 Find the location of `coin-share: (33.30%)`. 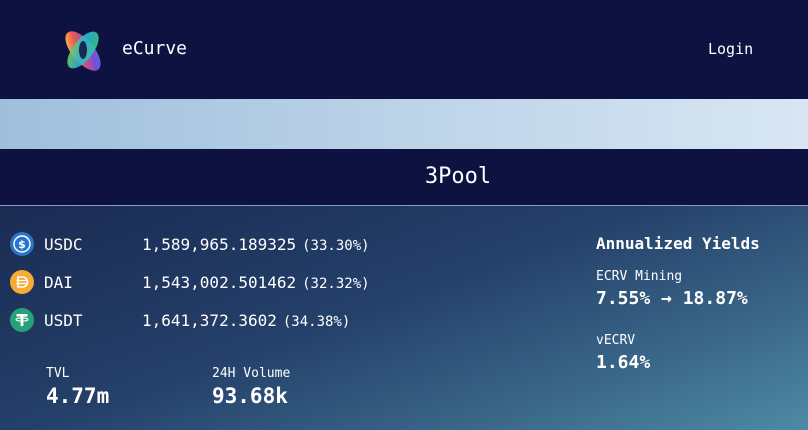

coin-share: (33.30%) is located at coordinates (336, 246).